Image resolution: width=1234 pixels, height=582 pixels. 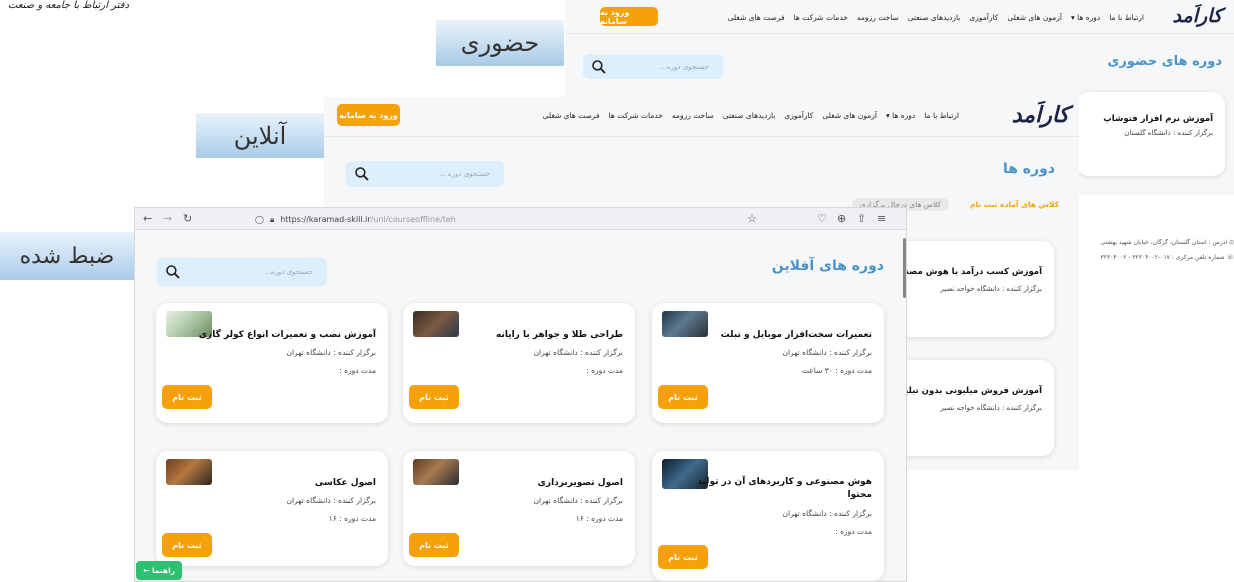 What do you see at coordinates (159, 570) in the screenshot?
I see `help-button: راهنما ←` at bounding box center [159, 570].